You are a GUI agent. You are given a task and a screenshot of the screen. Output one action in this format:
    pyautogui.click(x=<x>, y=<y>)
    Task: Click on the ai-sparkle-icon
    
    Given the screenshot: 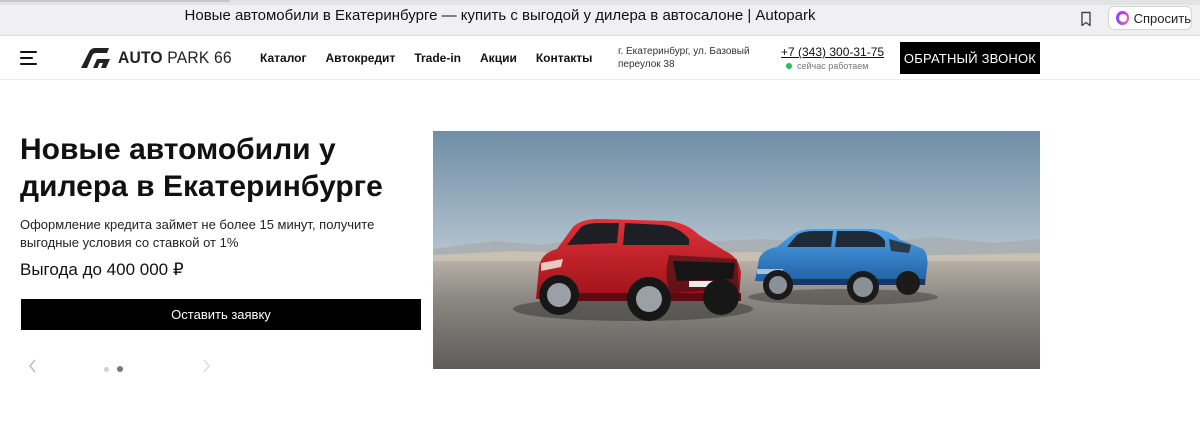 What is the action you would take?
    pyautogui.click(x=1122, y=18)
    